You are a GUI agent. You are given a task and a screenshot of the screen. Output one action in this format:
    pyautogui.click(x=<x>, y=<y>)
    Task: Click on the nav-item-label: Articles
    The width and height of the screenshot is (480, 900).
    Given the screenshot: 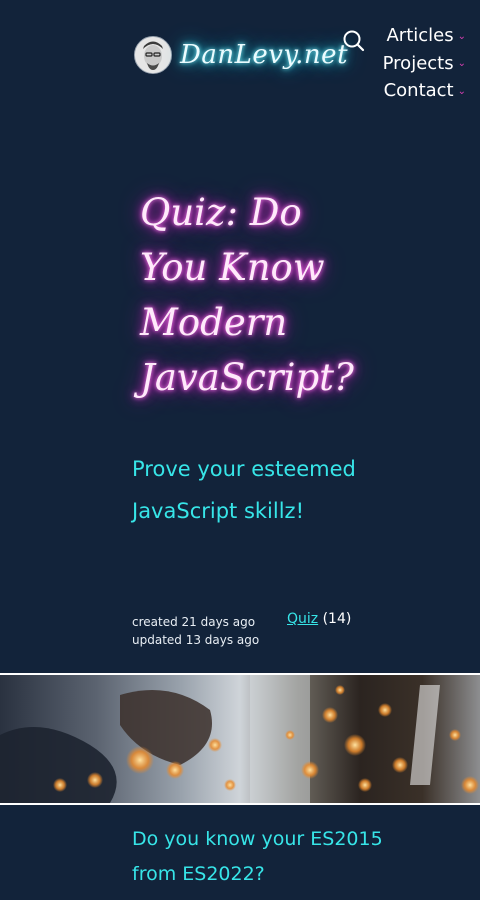 What is the action you would take?
    pyautogui.click(x=420, y=35)
    